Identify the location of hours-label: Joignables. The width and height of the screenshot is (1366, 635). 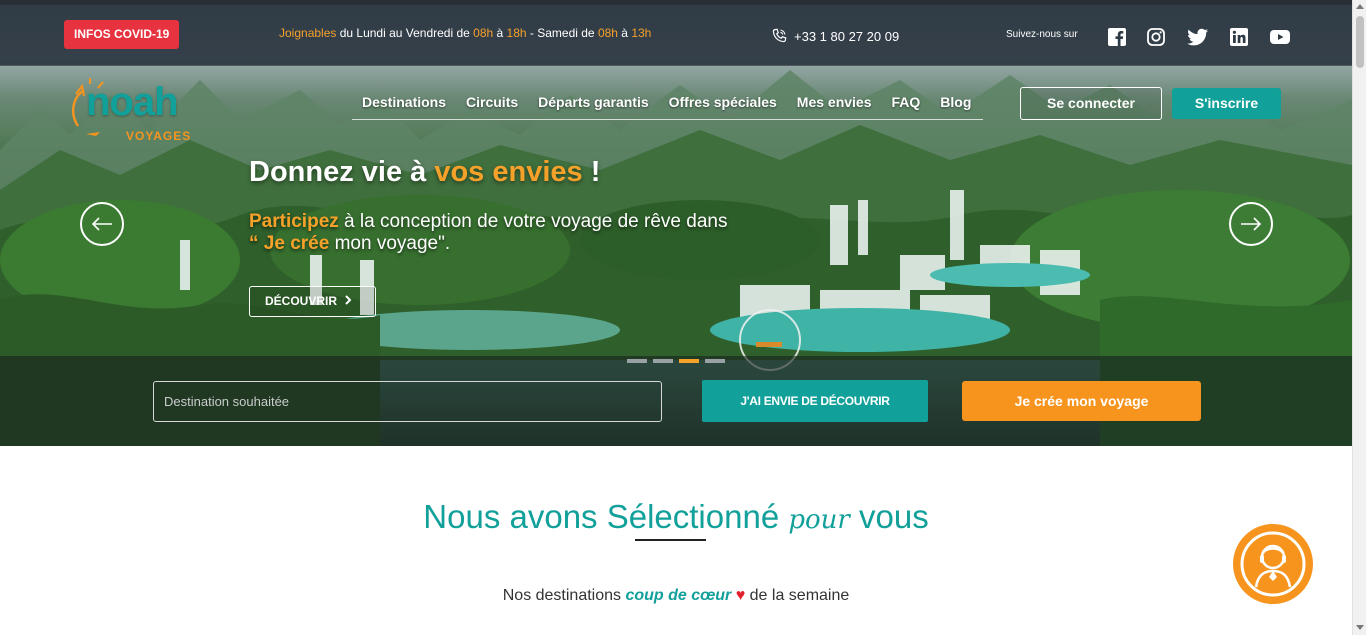
(308, 33).